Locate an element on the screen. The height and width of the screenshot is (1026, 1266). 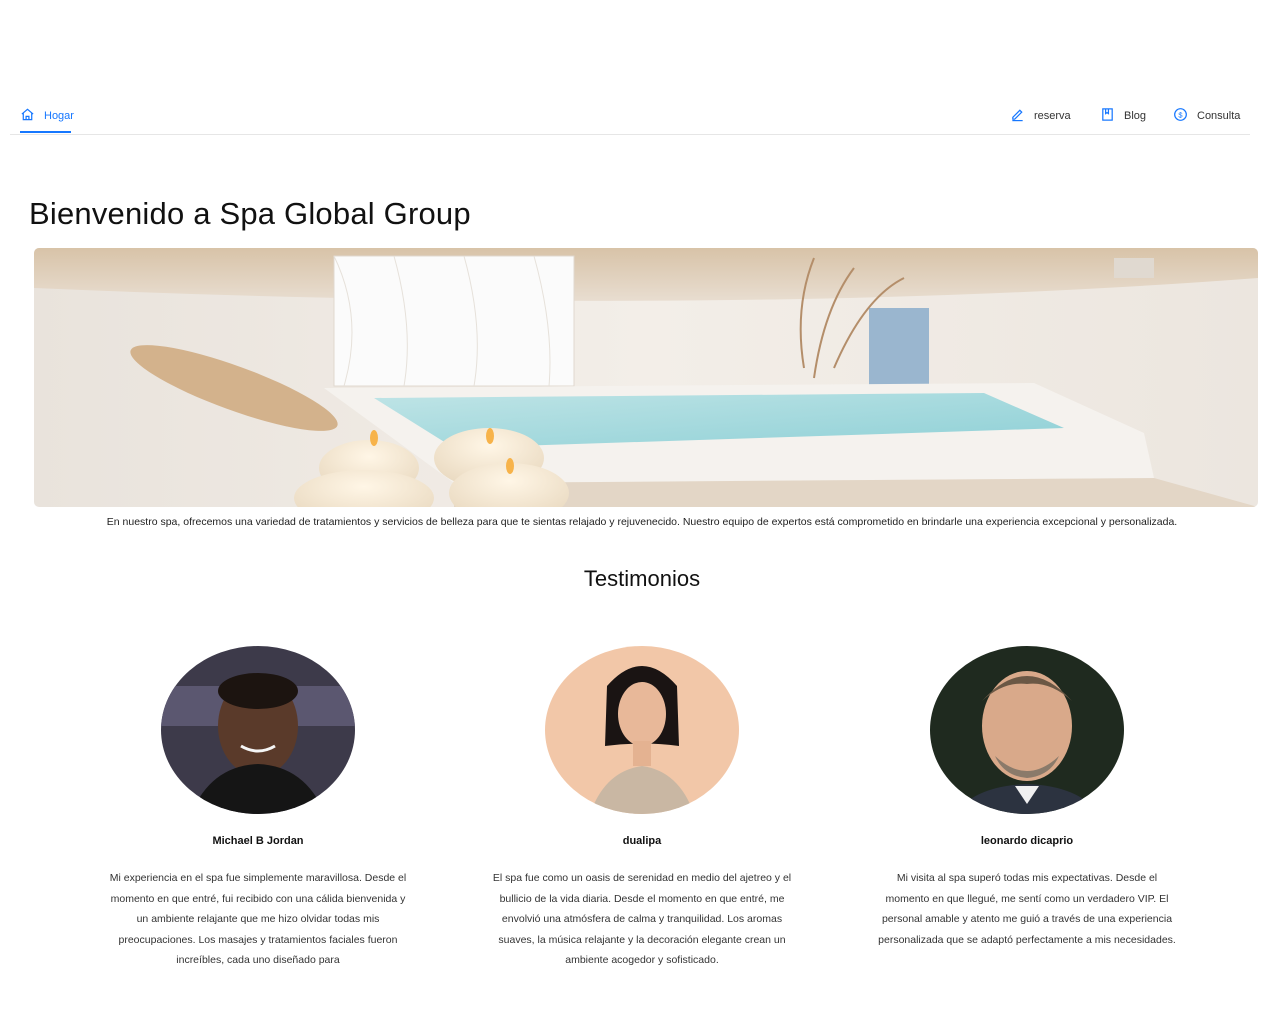
nav-home-label: Hogar is located at coordinates (59, 116).